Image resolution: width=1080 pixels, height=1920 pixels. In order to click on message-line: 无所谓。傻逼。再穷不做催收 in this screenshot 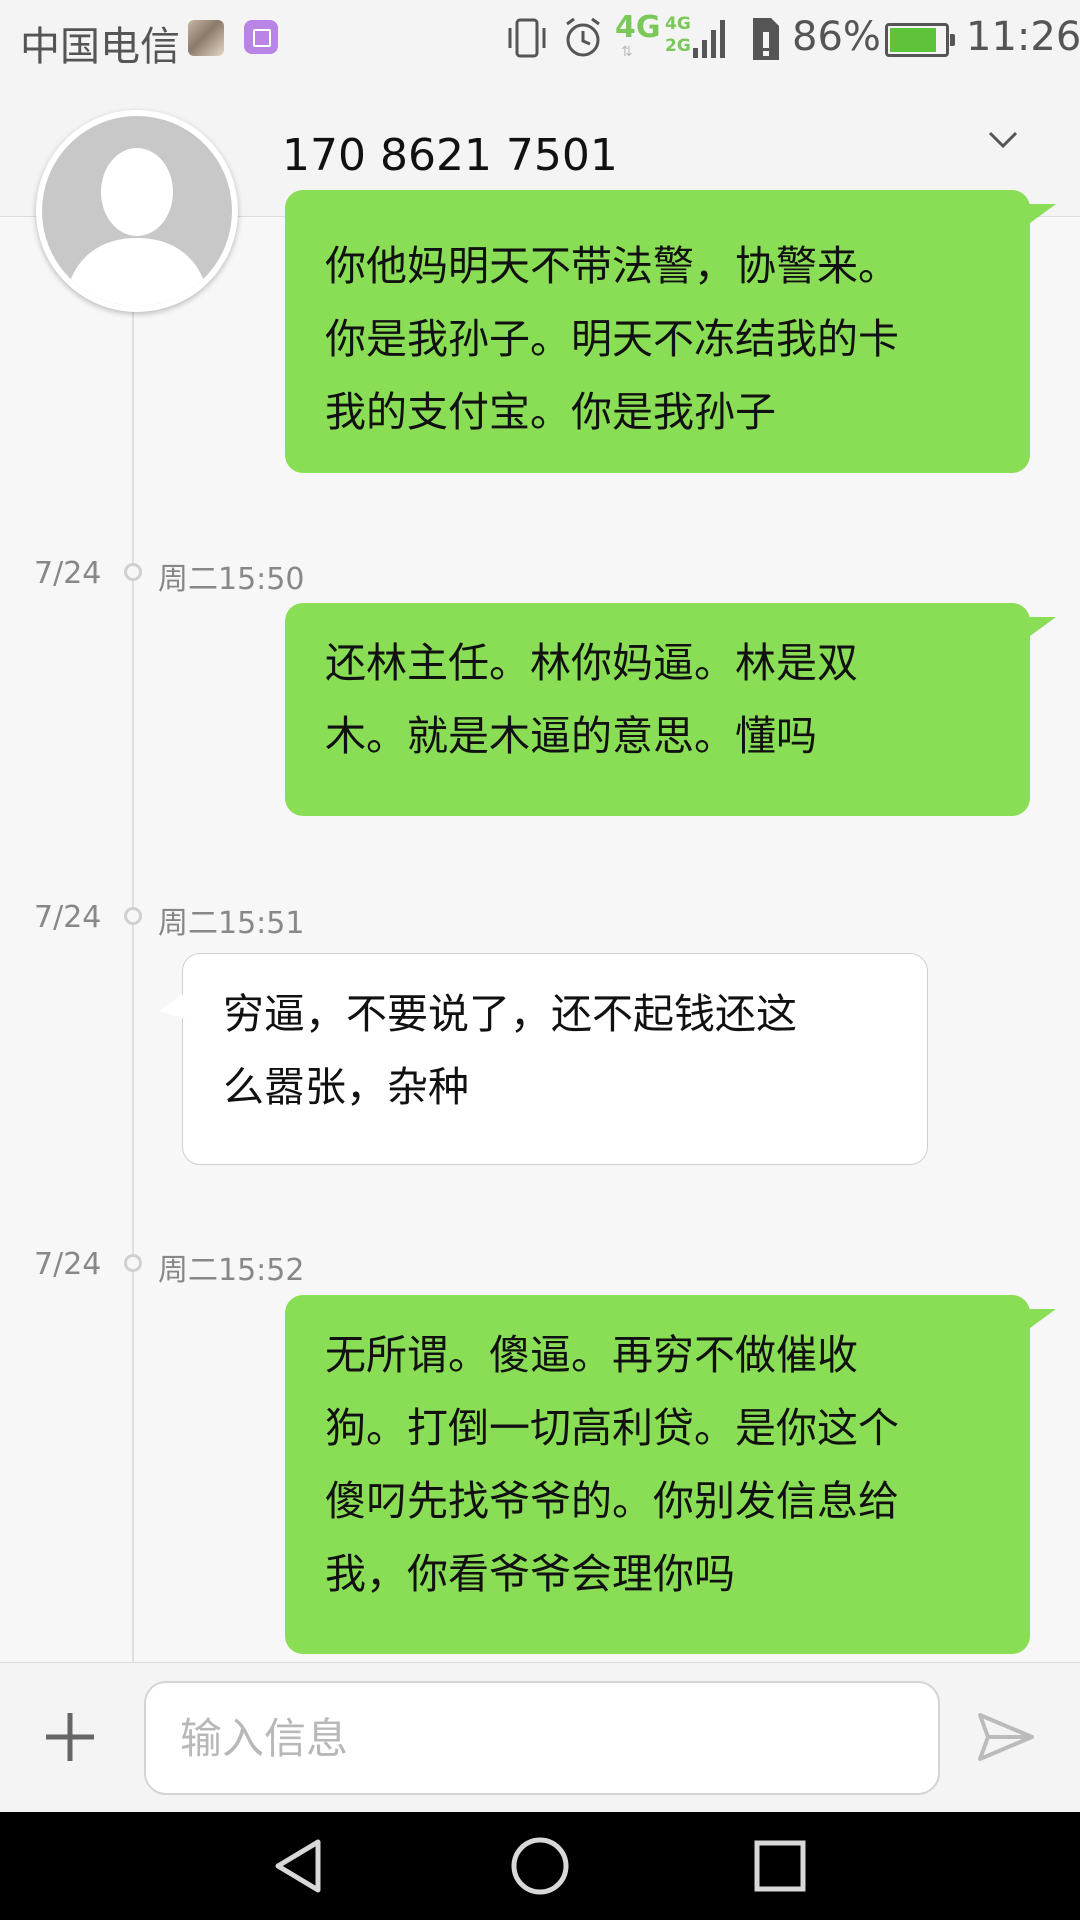, I will do `click(591, 1355)`.